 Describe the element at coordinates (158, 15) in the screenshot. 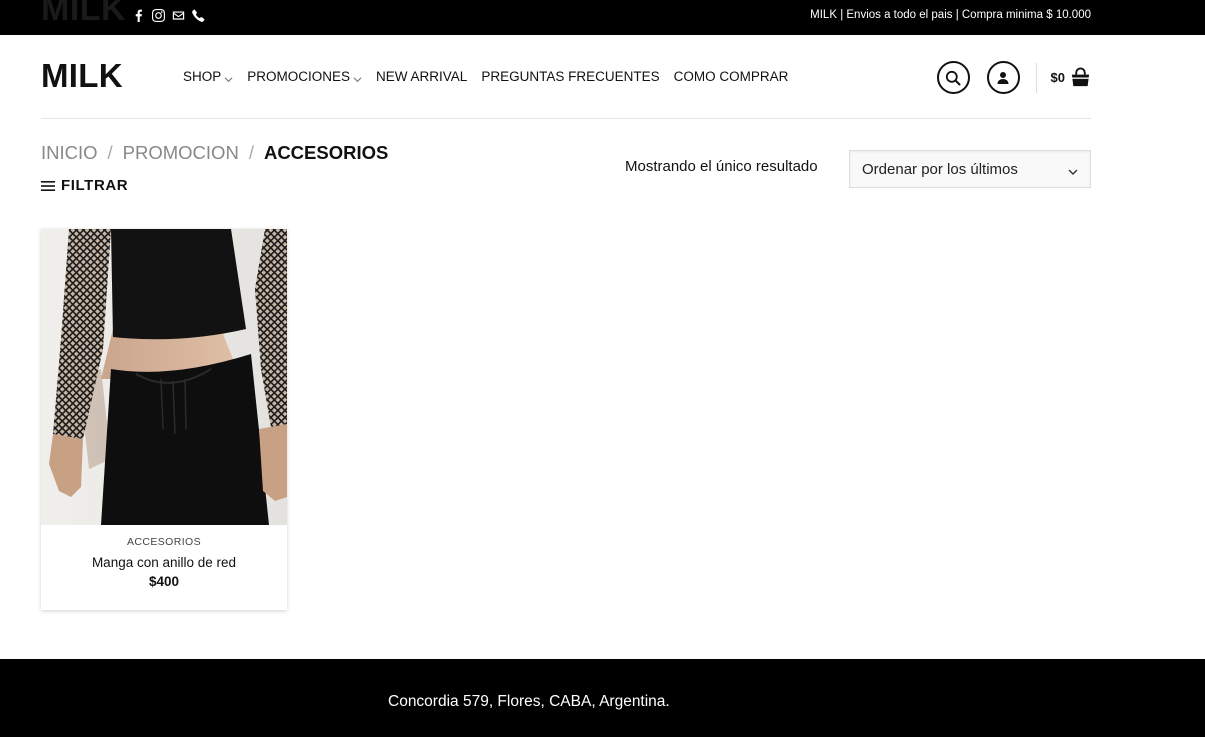

I see `instagram-icon` at that location.